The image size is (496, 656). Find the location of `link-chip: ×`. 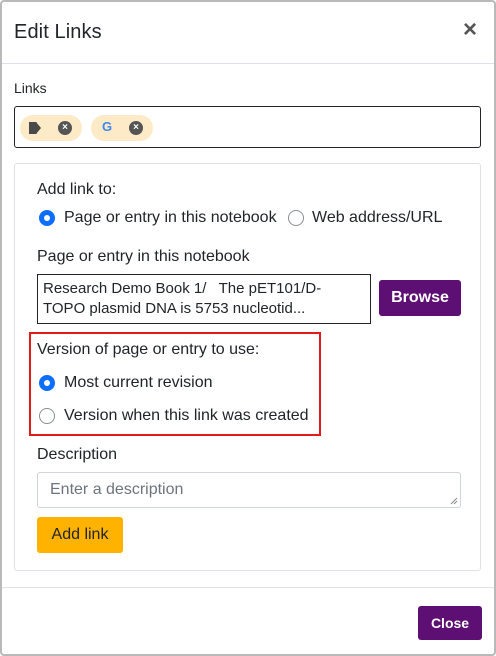

link-chip: × is located at coordinates (51, 128).